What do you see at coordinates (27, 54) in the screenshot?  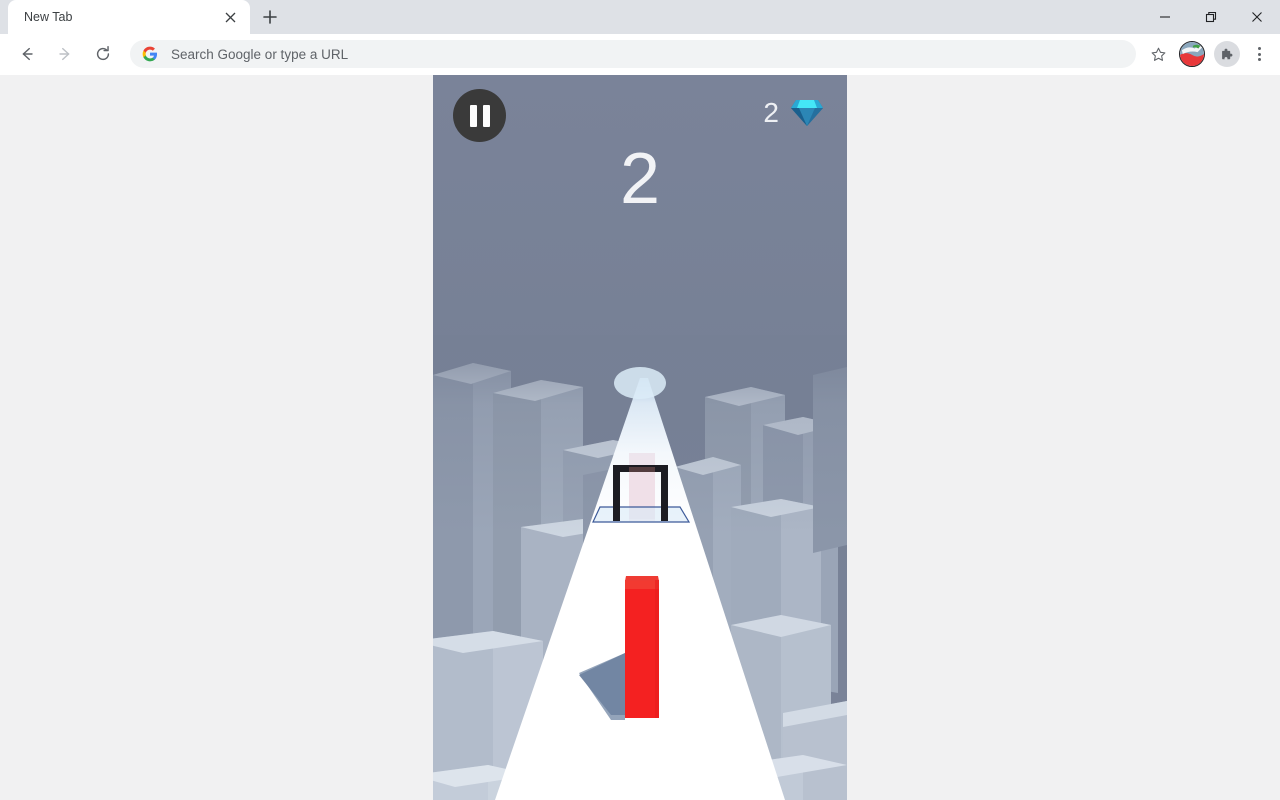 I see `arrow-back-icon` at bounding box center [27, 54].